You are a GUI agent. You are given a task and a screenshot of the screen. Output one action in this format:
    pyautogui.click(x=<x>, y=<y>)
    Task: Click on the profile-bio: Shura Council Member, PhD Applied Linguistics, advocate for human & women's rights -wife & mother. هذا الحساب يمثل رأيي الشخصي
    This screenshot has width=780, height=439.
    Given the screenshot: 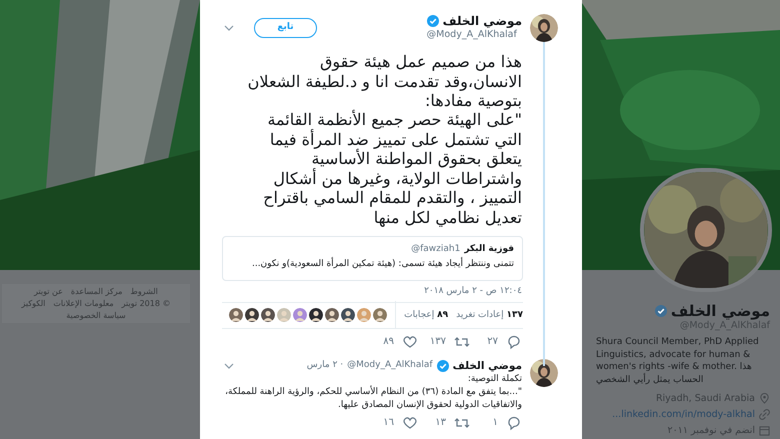 What is the action you would take?
    pyautogui.click(x=678, y=361)
    